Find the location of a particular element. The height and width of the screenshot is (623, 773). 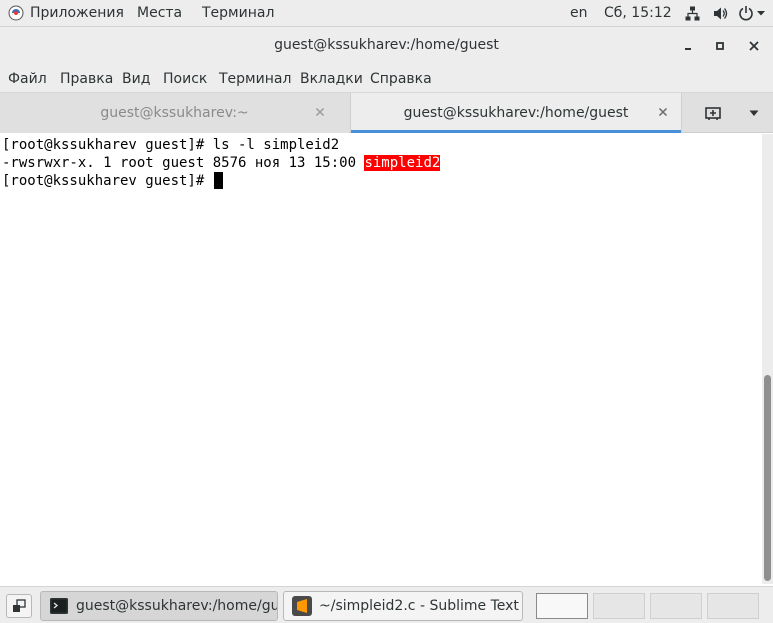

tabs-menu-button is located at coordinates (754, 113).